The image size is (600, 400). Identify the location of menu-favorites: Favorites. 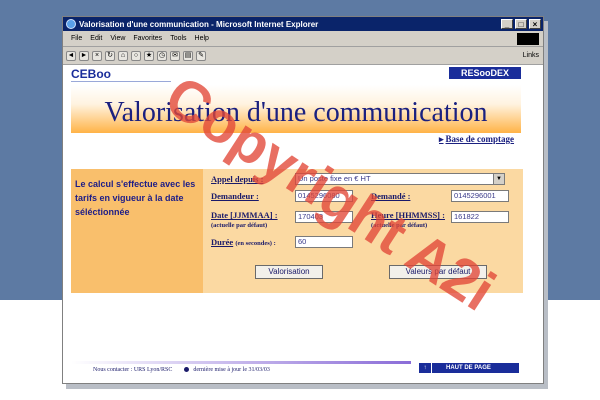
(147, 38).